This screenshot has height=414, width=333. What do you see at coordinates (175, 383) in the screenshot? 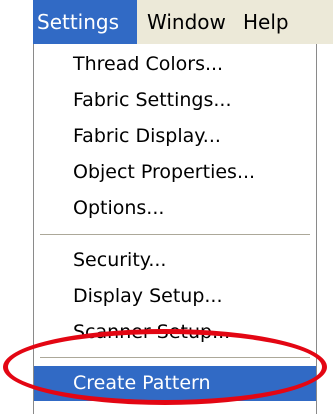
I see `menu-item-create-pattern: Create Pattern` at bounding box center [175, 383].